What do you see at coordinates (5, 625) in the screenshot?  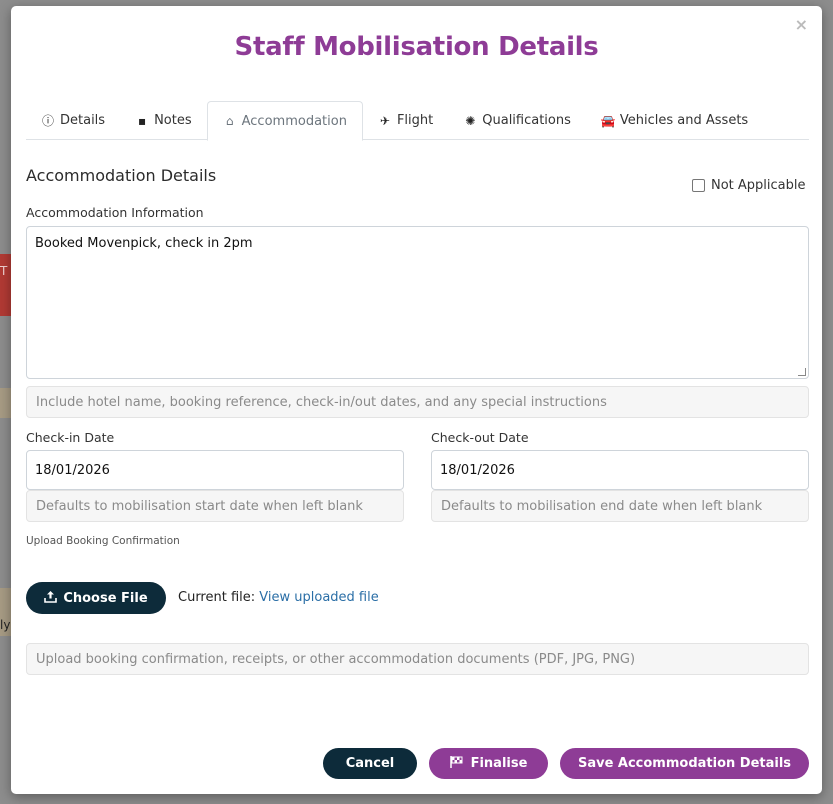 I see `background-edge-text: ly` at bounding box center [5, 625].